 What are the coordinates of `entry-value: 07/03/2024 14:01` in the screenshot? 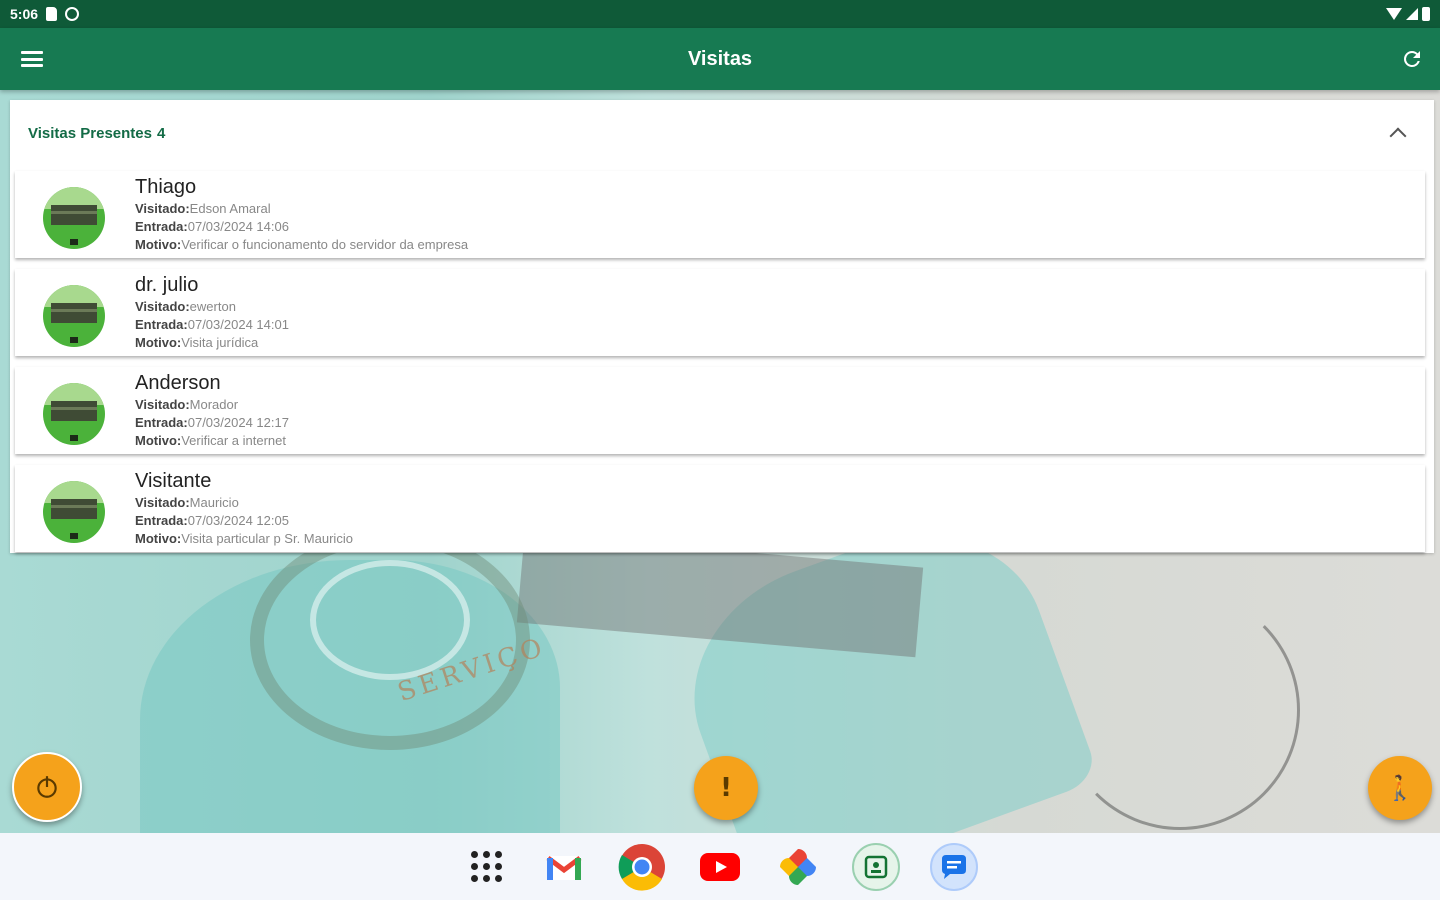 It's located at (238, 324).